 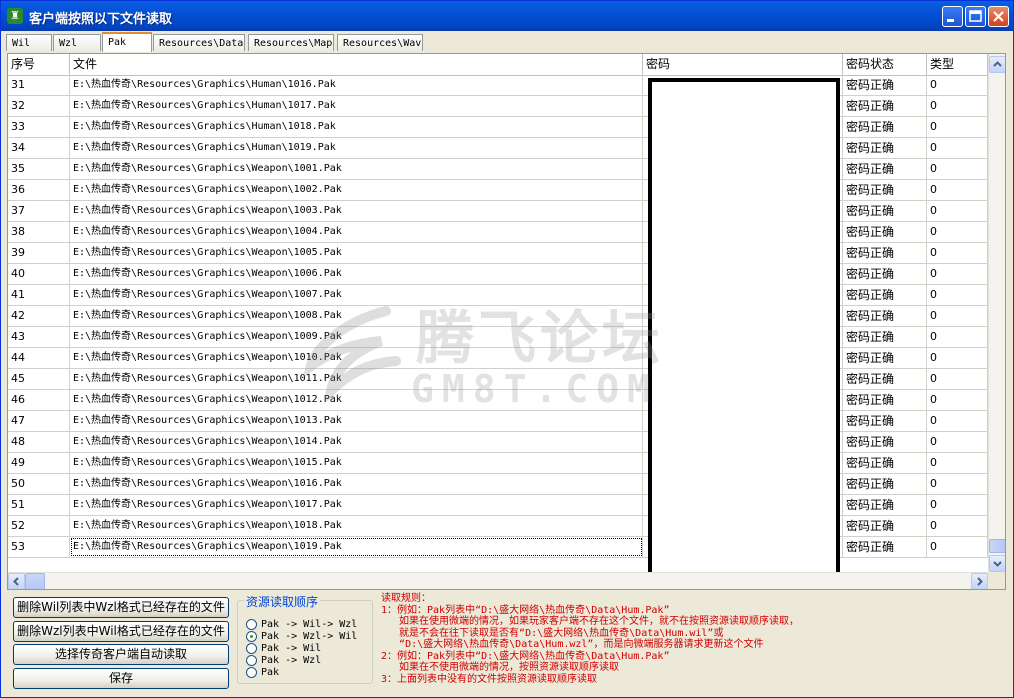 I want to click on cell-index: 34, so click(x=39, y=148).